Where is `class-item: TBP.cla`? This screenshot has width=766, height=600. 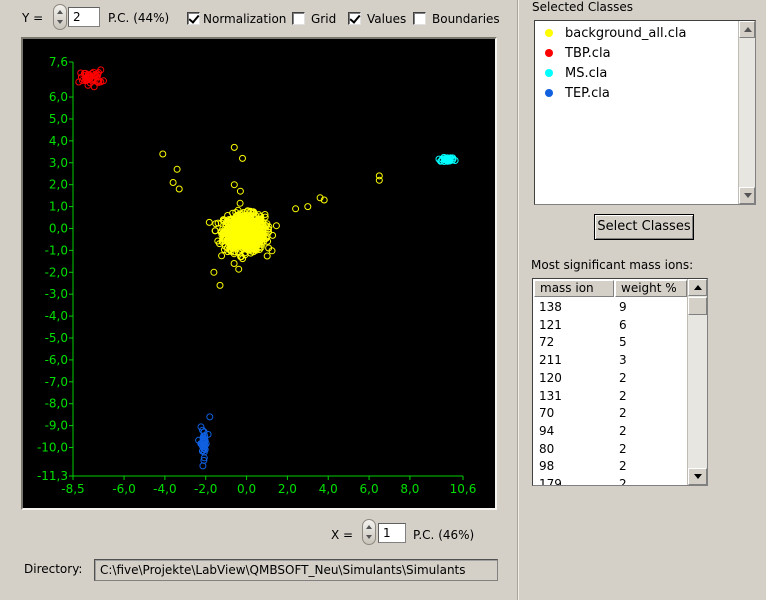 class-item: TBP.cla is located at coordinates (578, 53).